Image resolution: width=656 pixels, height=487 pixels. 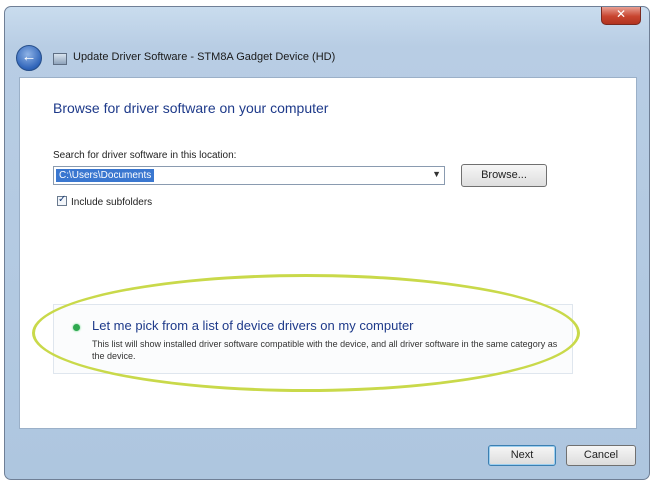 I want to click on include-subfolders-label: Include subfolders, so click(x=112, y=202).